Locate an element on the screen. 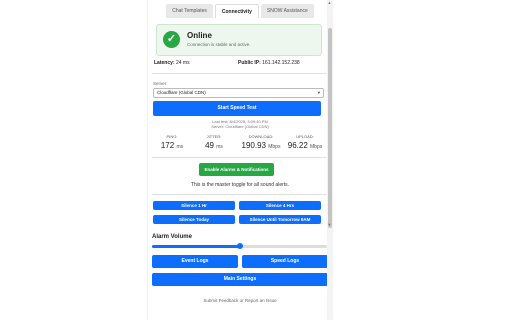 This screenshot has width=512, height=320. metric-value: 172 is located at coordinates (167, 145).